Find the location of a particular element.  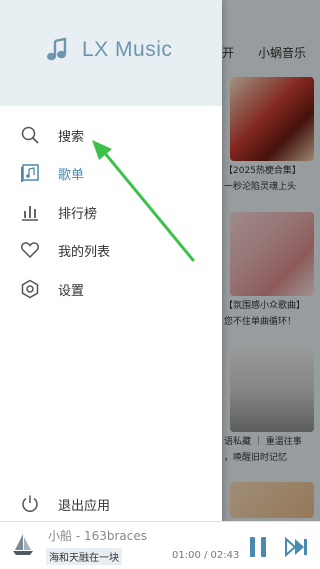

next-track-button is located at coordinates (297, 547).